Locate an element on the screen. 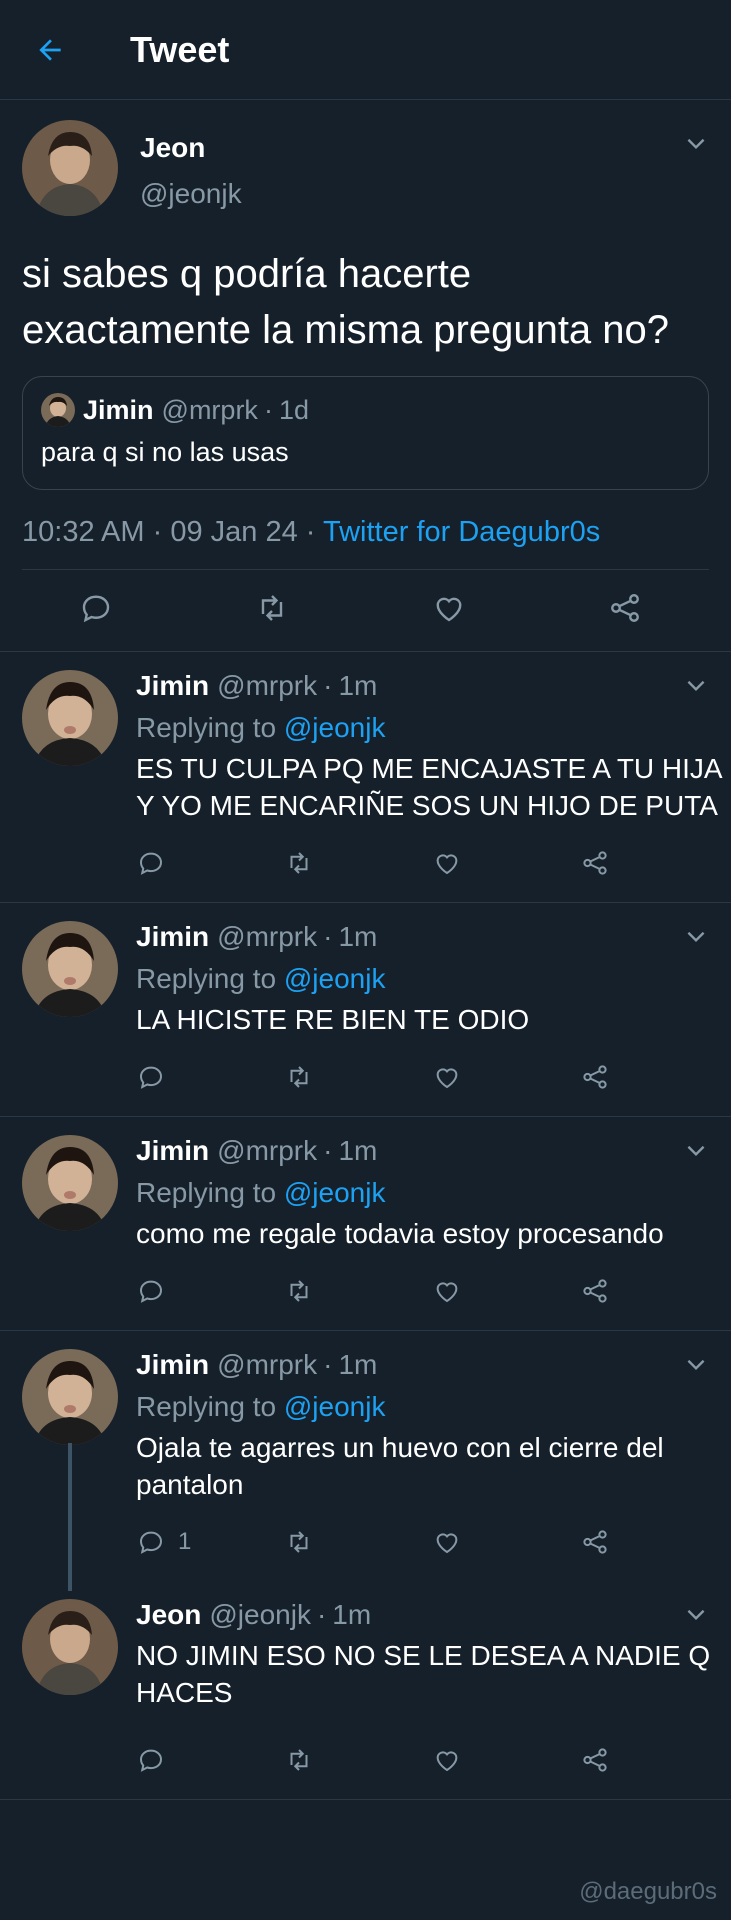  arrow-left-icon is located at coordinates (50, 49).